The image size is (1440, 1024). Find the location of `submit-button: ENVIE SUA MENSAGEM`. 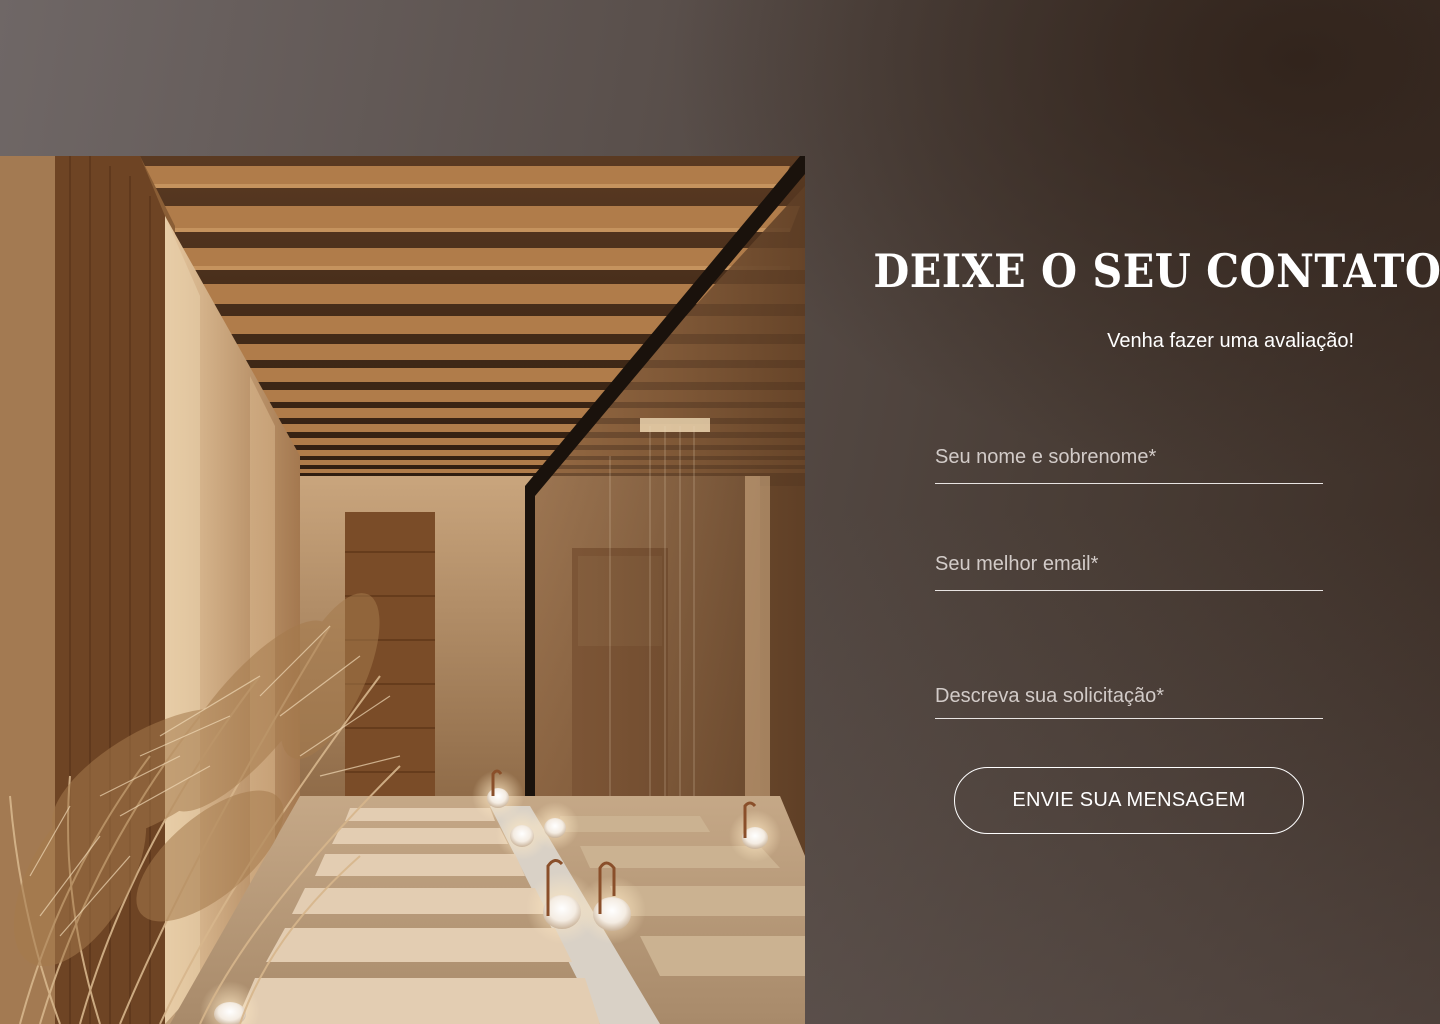

submit-button: ENVIE SUA MENSAGEM is located at coordinates (1129, 800).